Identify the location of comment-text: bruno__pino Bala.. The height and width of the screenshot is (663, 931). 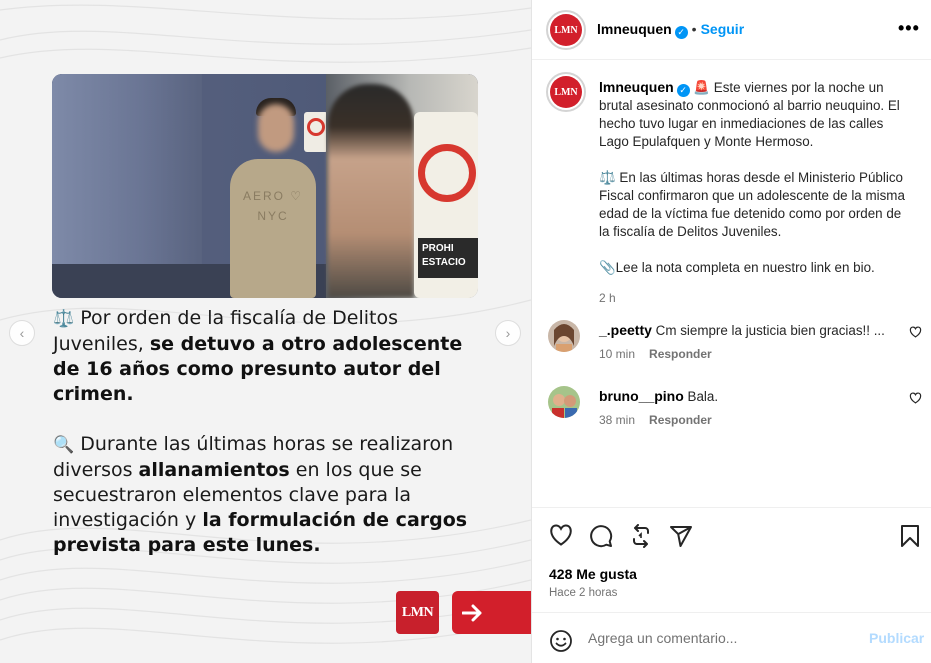
(659, 396).